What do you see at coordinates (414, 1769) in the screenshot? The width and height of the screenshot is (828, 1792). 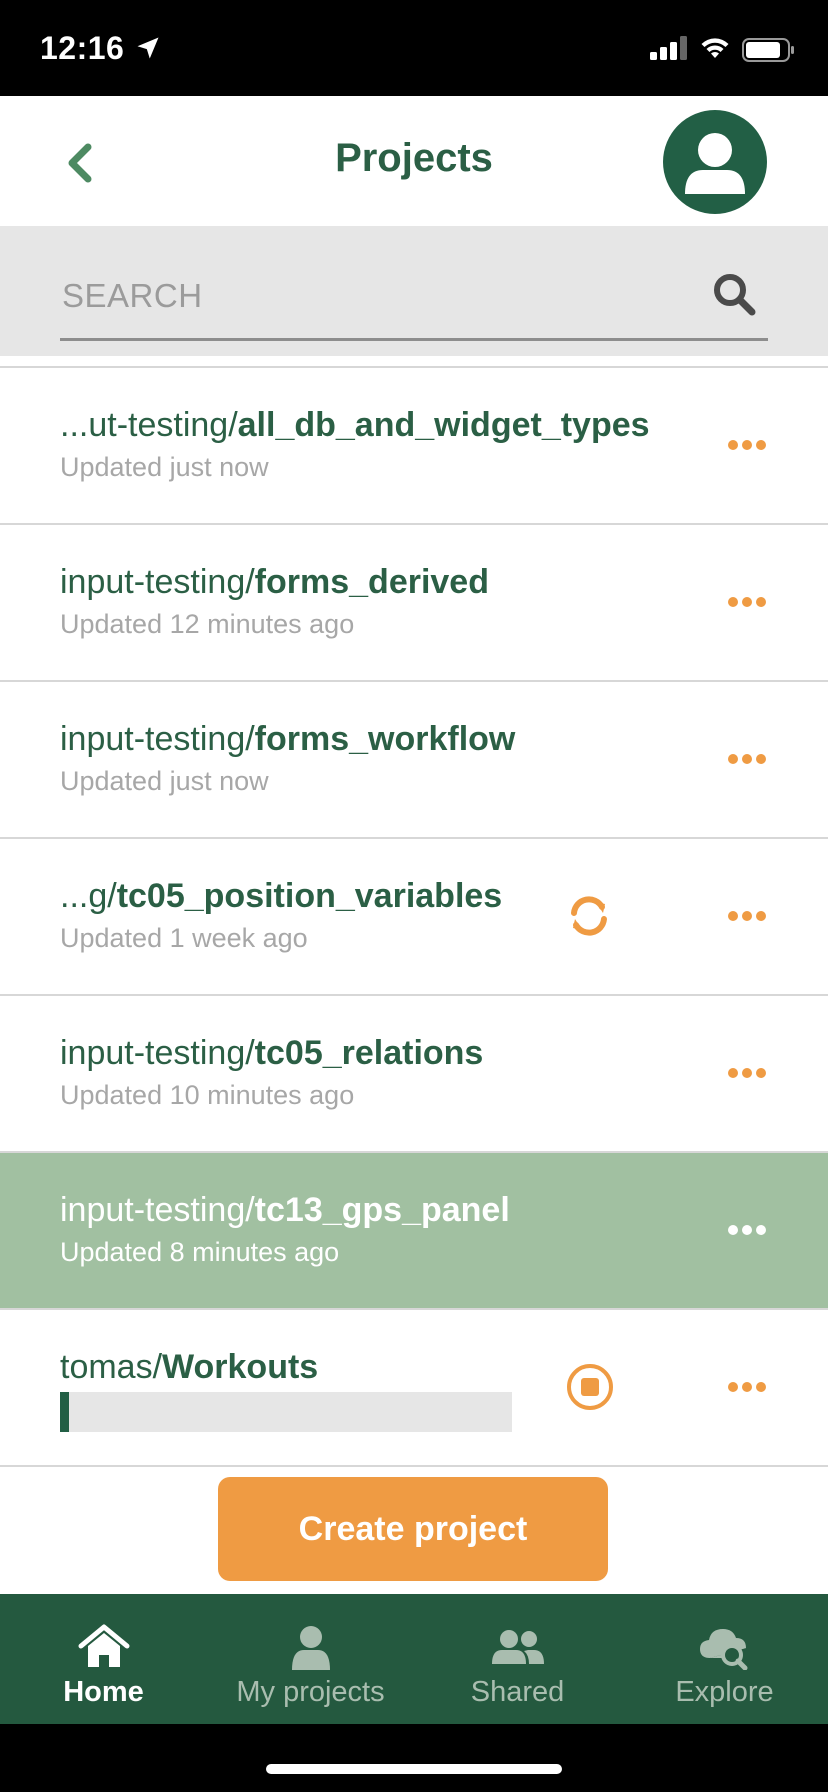 I see `home-indicator` at bounding box center [414, 1769].